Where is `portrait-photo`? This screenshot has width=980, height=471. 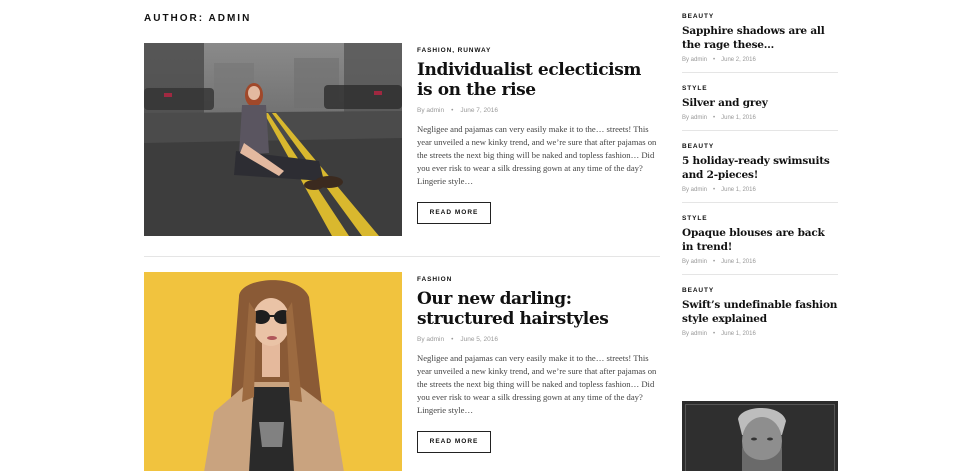
portrait-photo is located at coordinates (273, 371).